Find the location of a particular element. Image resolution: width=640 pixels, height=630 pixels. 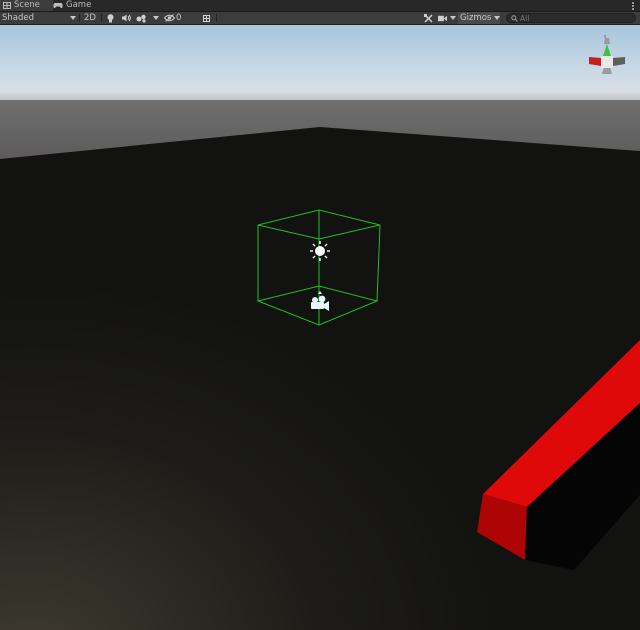

tools-icon is located at coordinates (428, 18).